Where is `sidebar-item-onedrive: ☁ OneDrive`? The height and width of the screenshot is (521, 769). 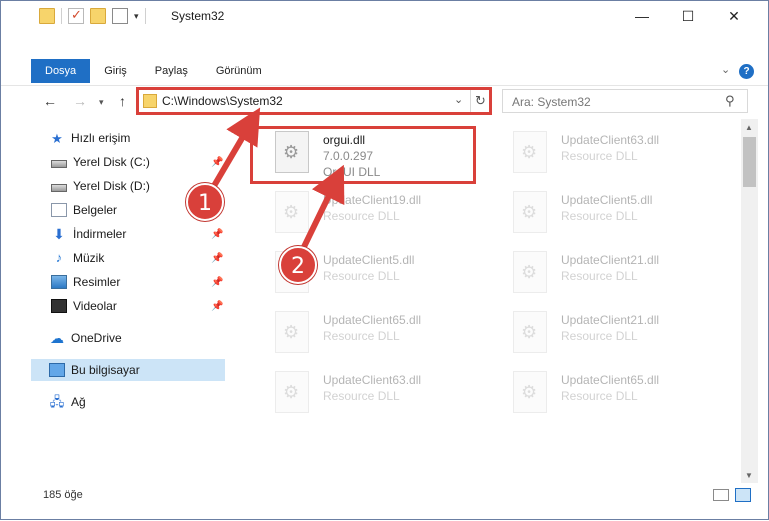 sidebar-item-onedrive: ☁ OneDrive is located at coordinates (128, 338).